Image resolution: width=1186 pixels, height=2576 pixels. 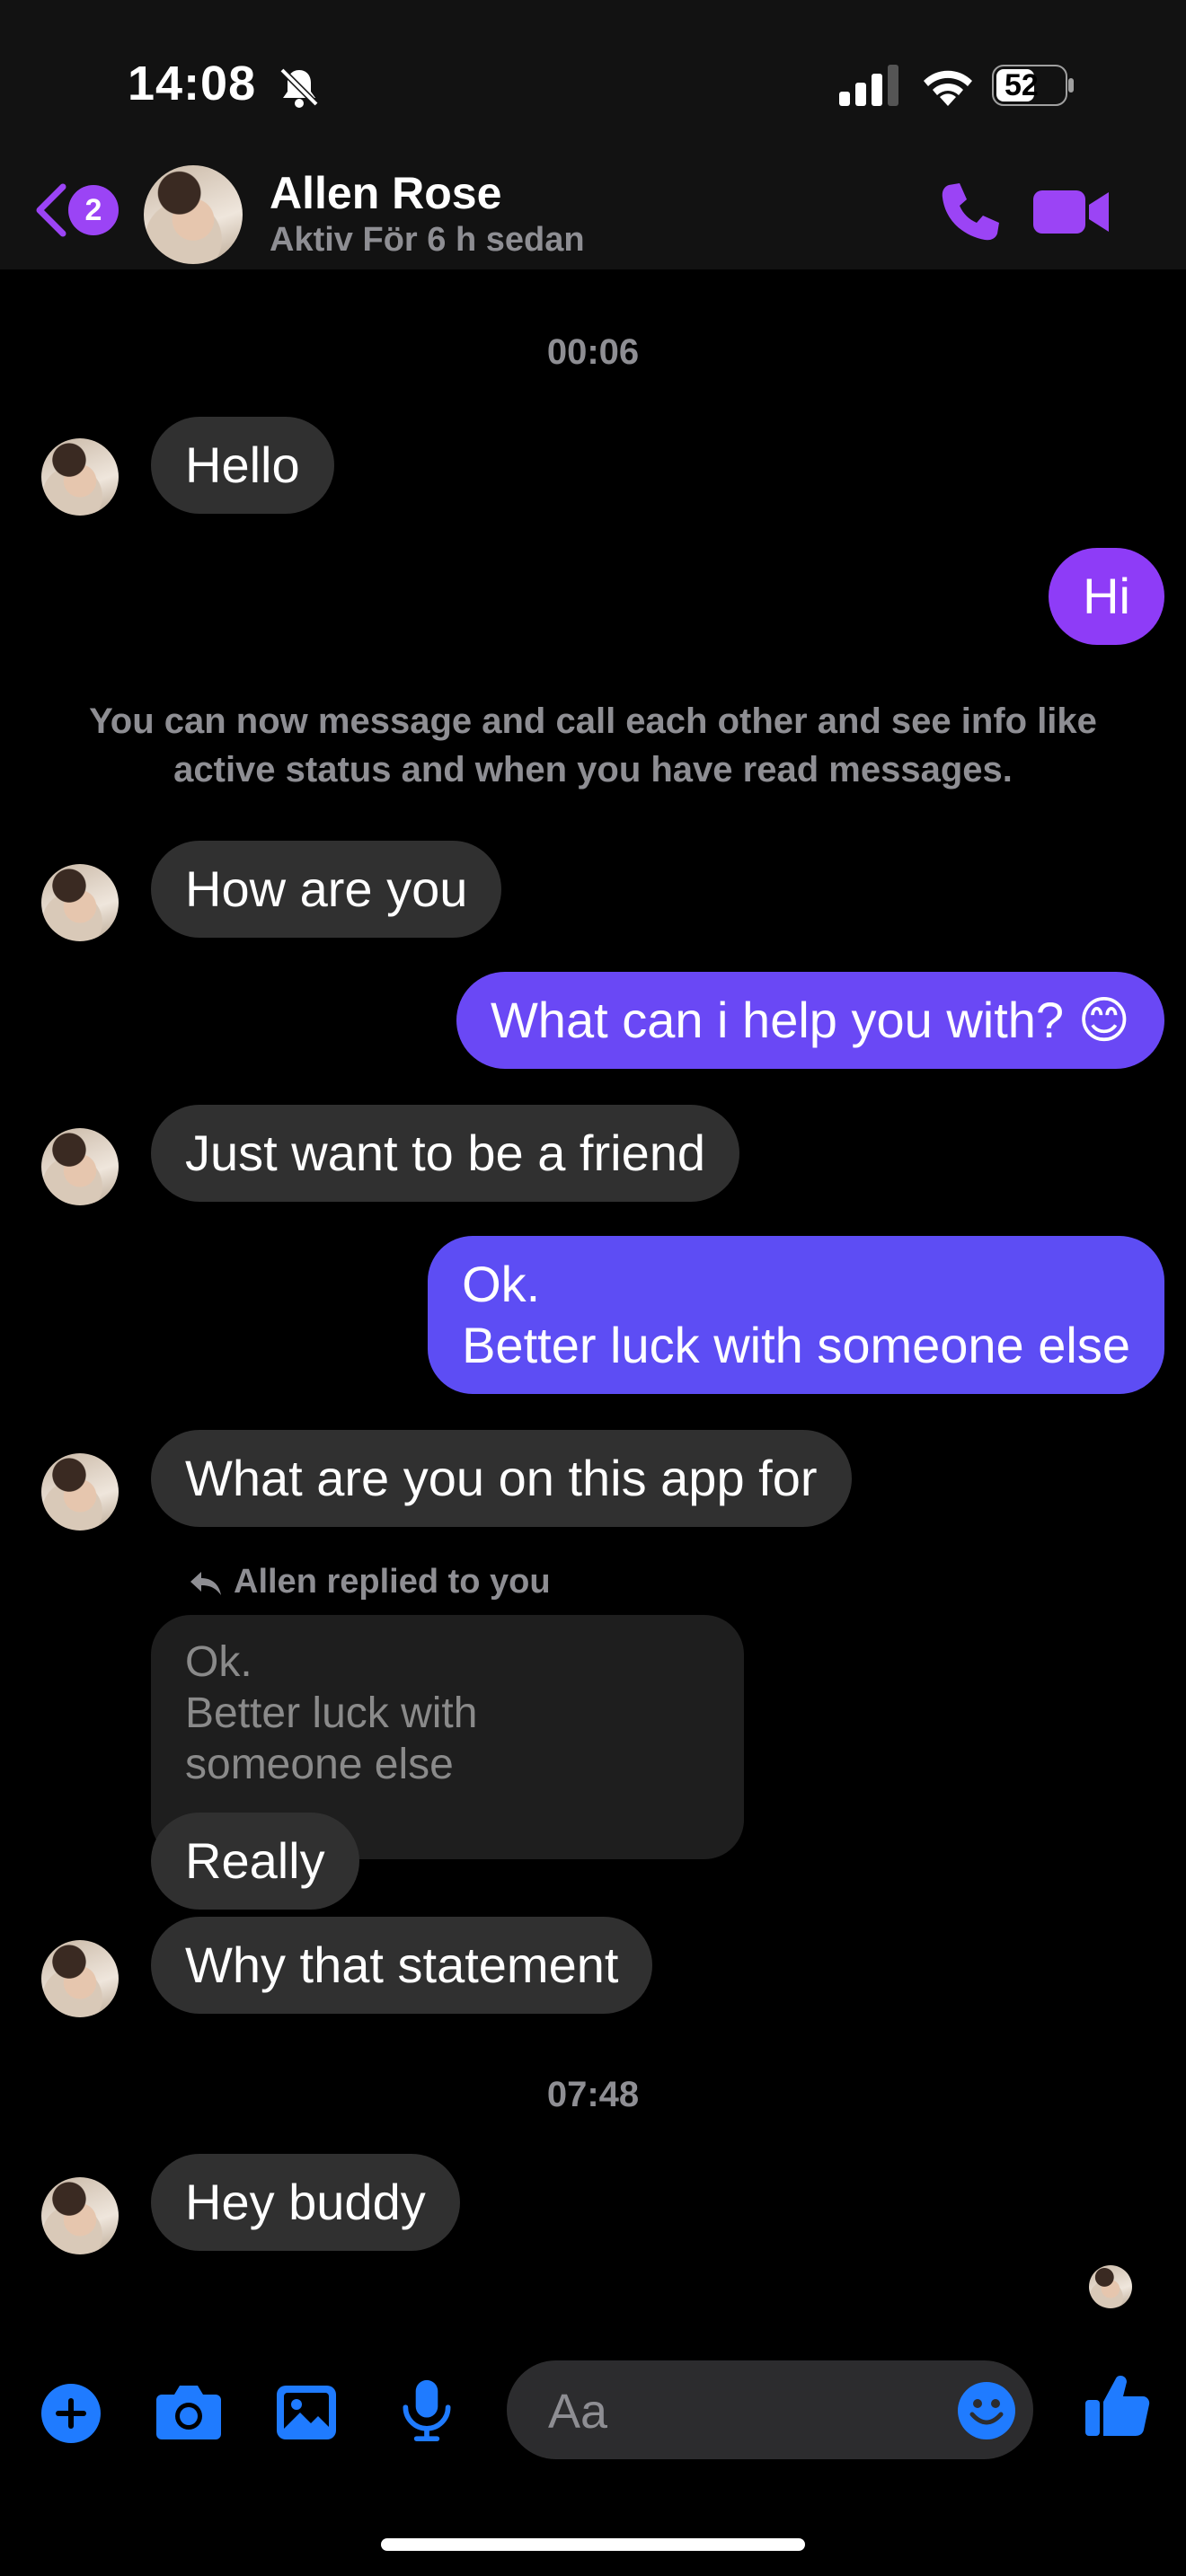 What do you see at coordinates (1110, 2286) in the screenshot?
I see `read-receipt-avatar` at bounding box center [1110, 2286].